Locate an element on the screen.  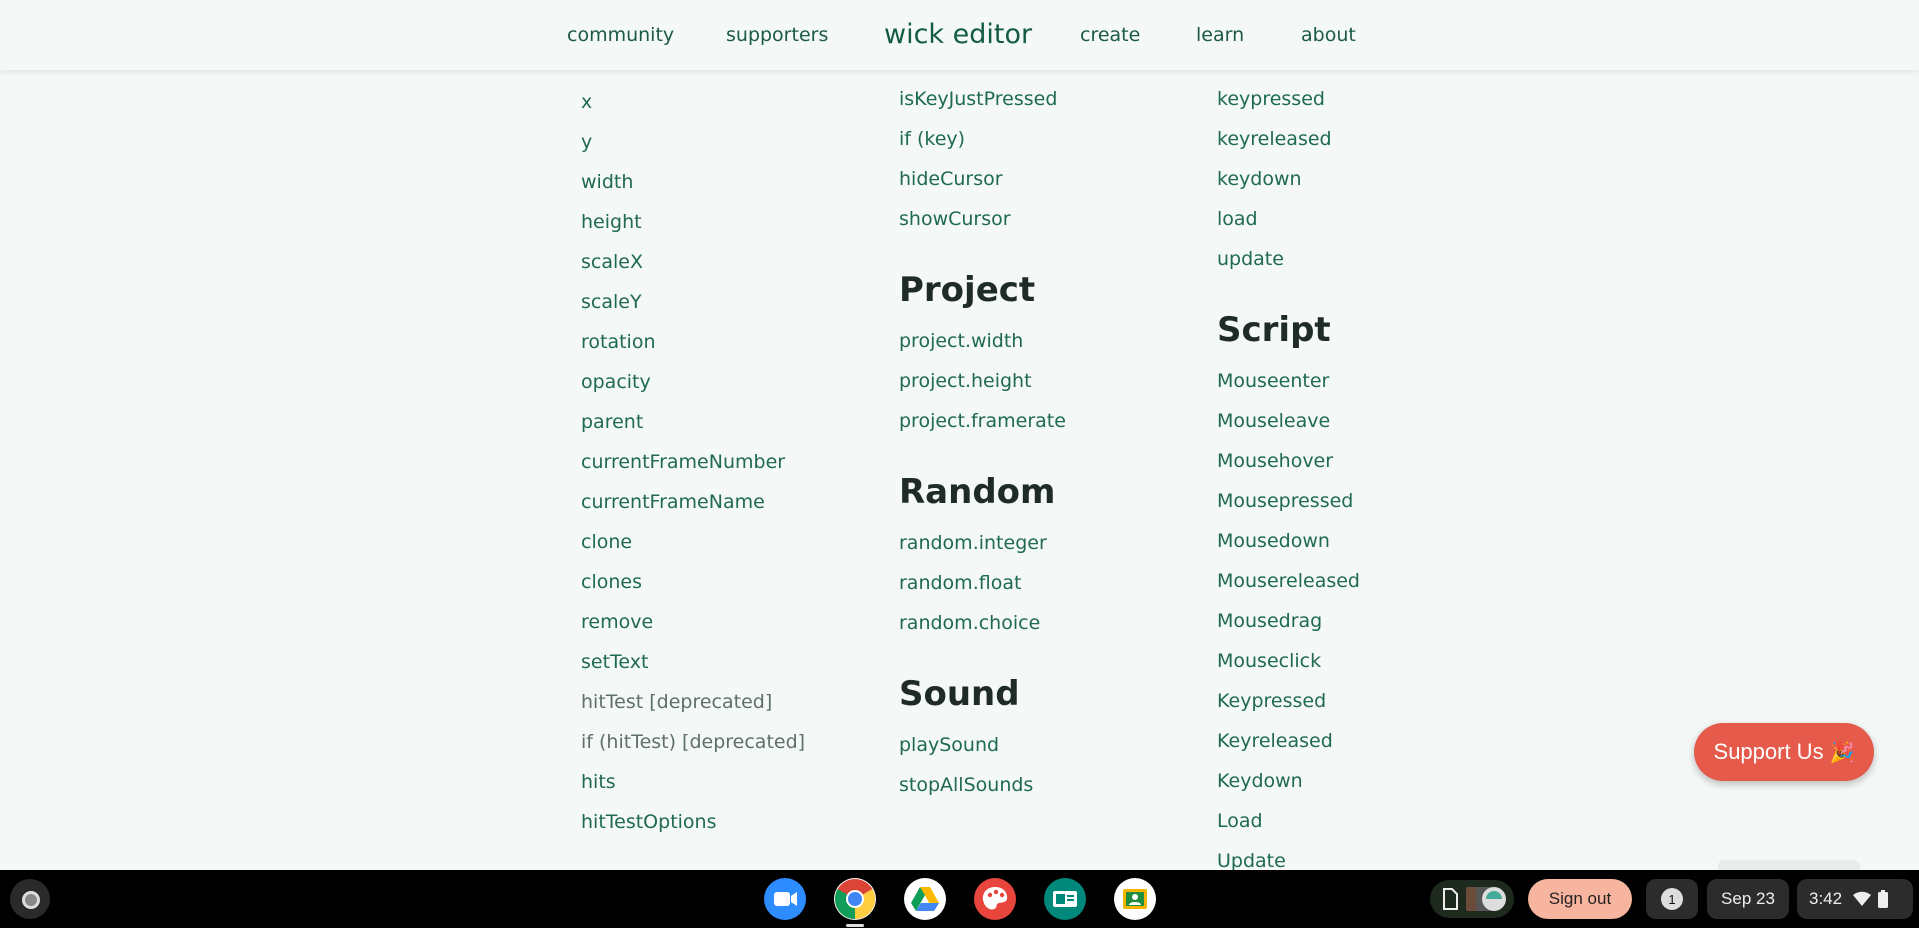
ref-link-script-mousedrag: Mousedrag is located at coordinates (1269, 621).